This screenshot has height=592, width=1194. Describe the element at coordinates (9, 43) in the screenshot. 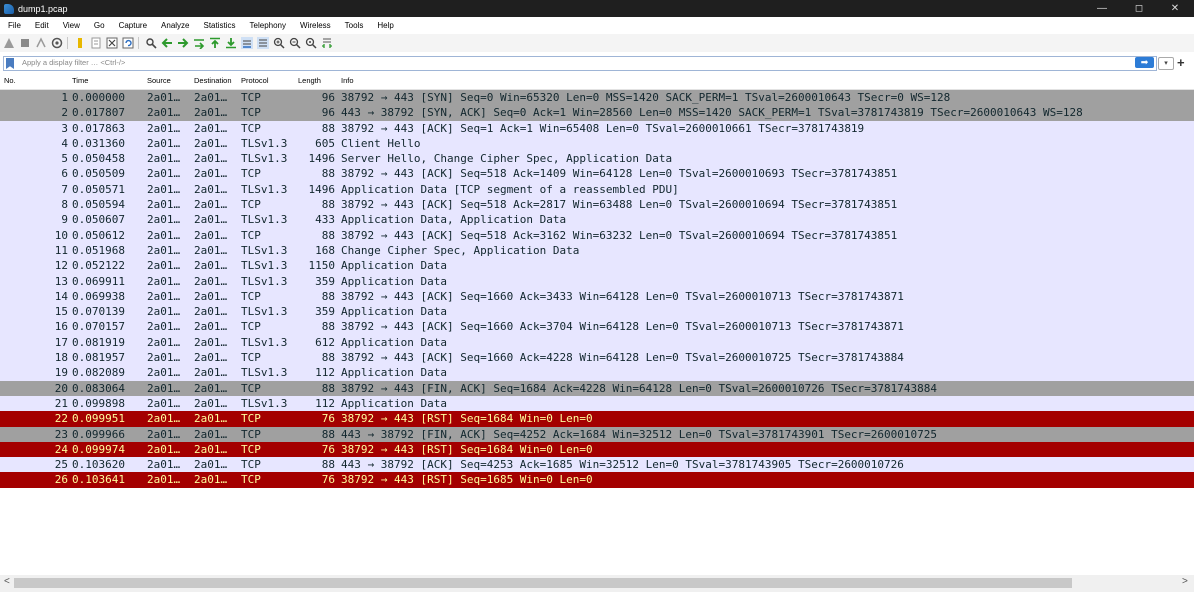

I see `start-capture-icon` at that location.